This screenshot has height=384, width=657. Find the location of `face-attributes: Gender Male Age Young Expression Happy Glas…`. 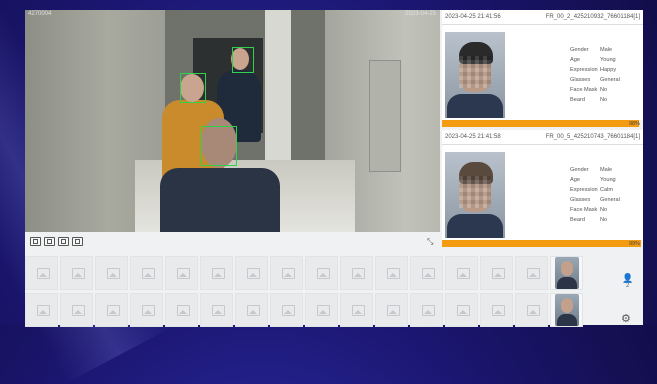

face-attributes: Gender Male Age Young Expression Happy Glas… is located at coordinates (595, 75).